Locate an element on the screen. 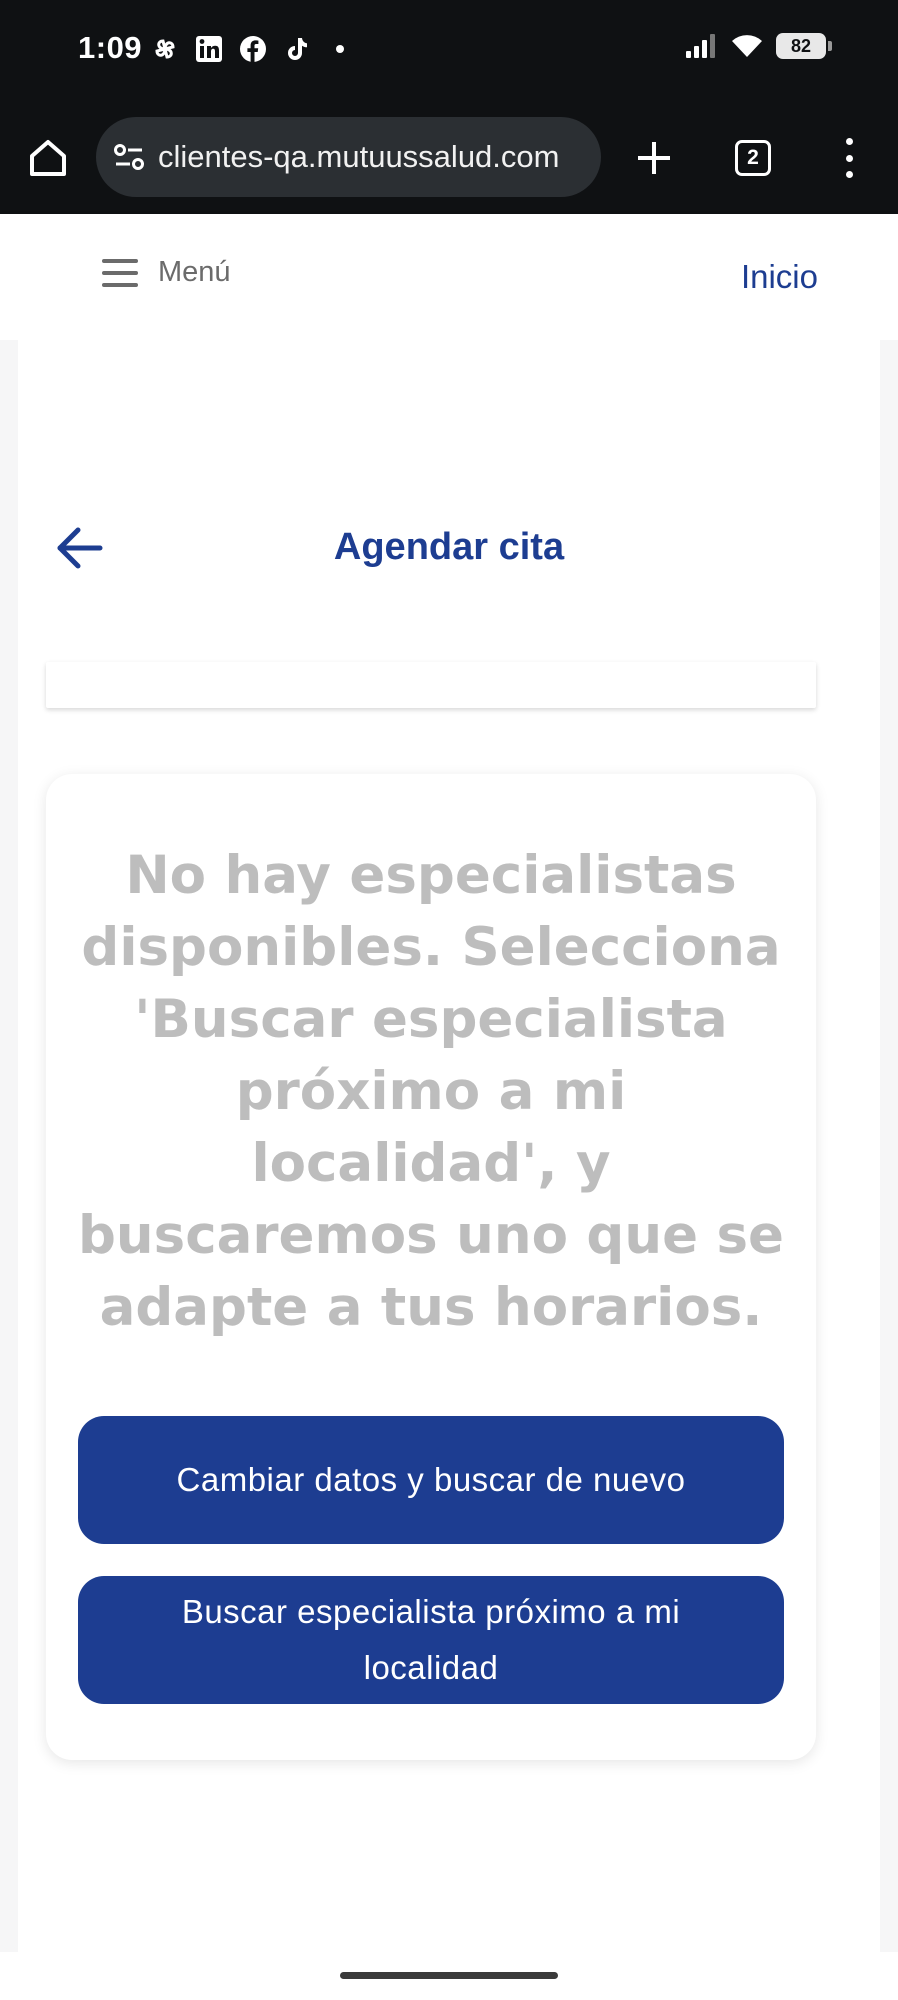  system-icons: 82 is located at coordinates (758, 46).